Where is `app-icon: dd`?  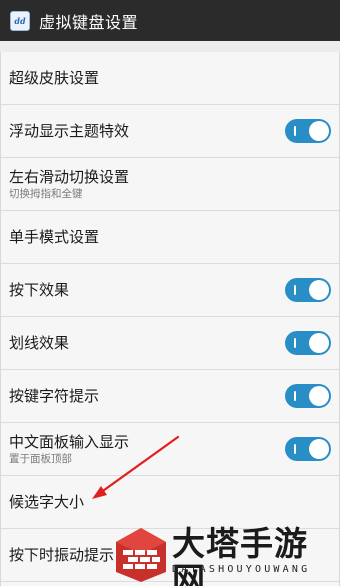
app-icon: dd is located at coordinates (20, 20).